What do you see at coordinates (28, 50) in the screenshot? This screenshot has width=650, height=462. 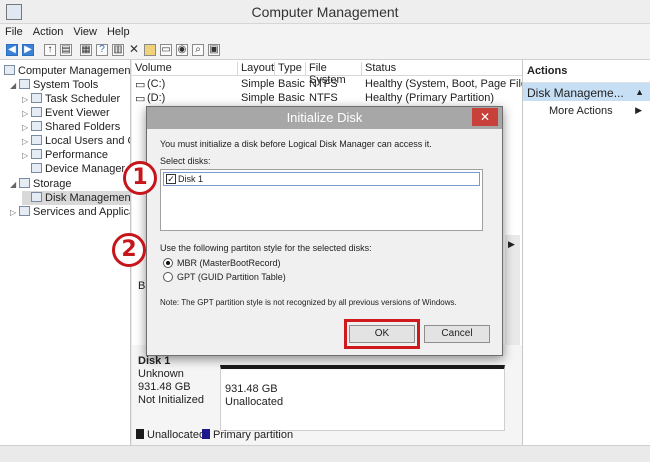 I see `forward-icon: ▶` at bounding box center [28, 50].